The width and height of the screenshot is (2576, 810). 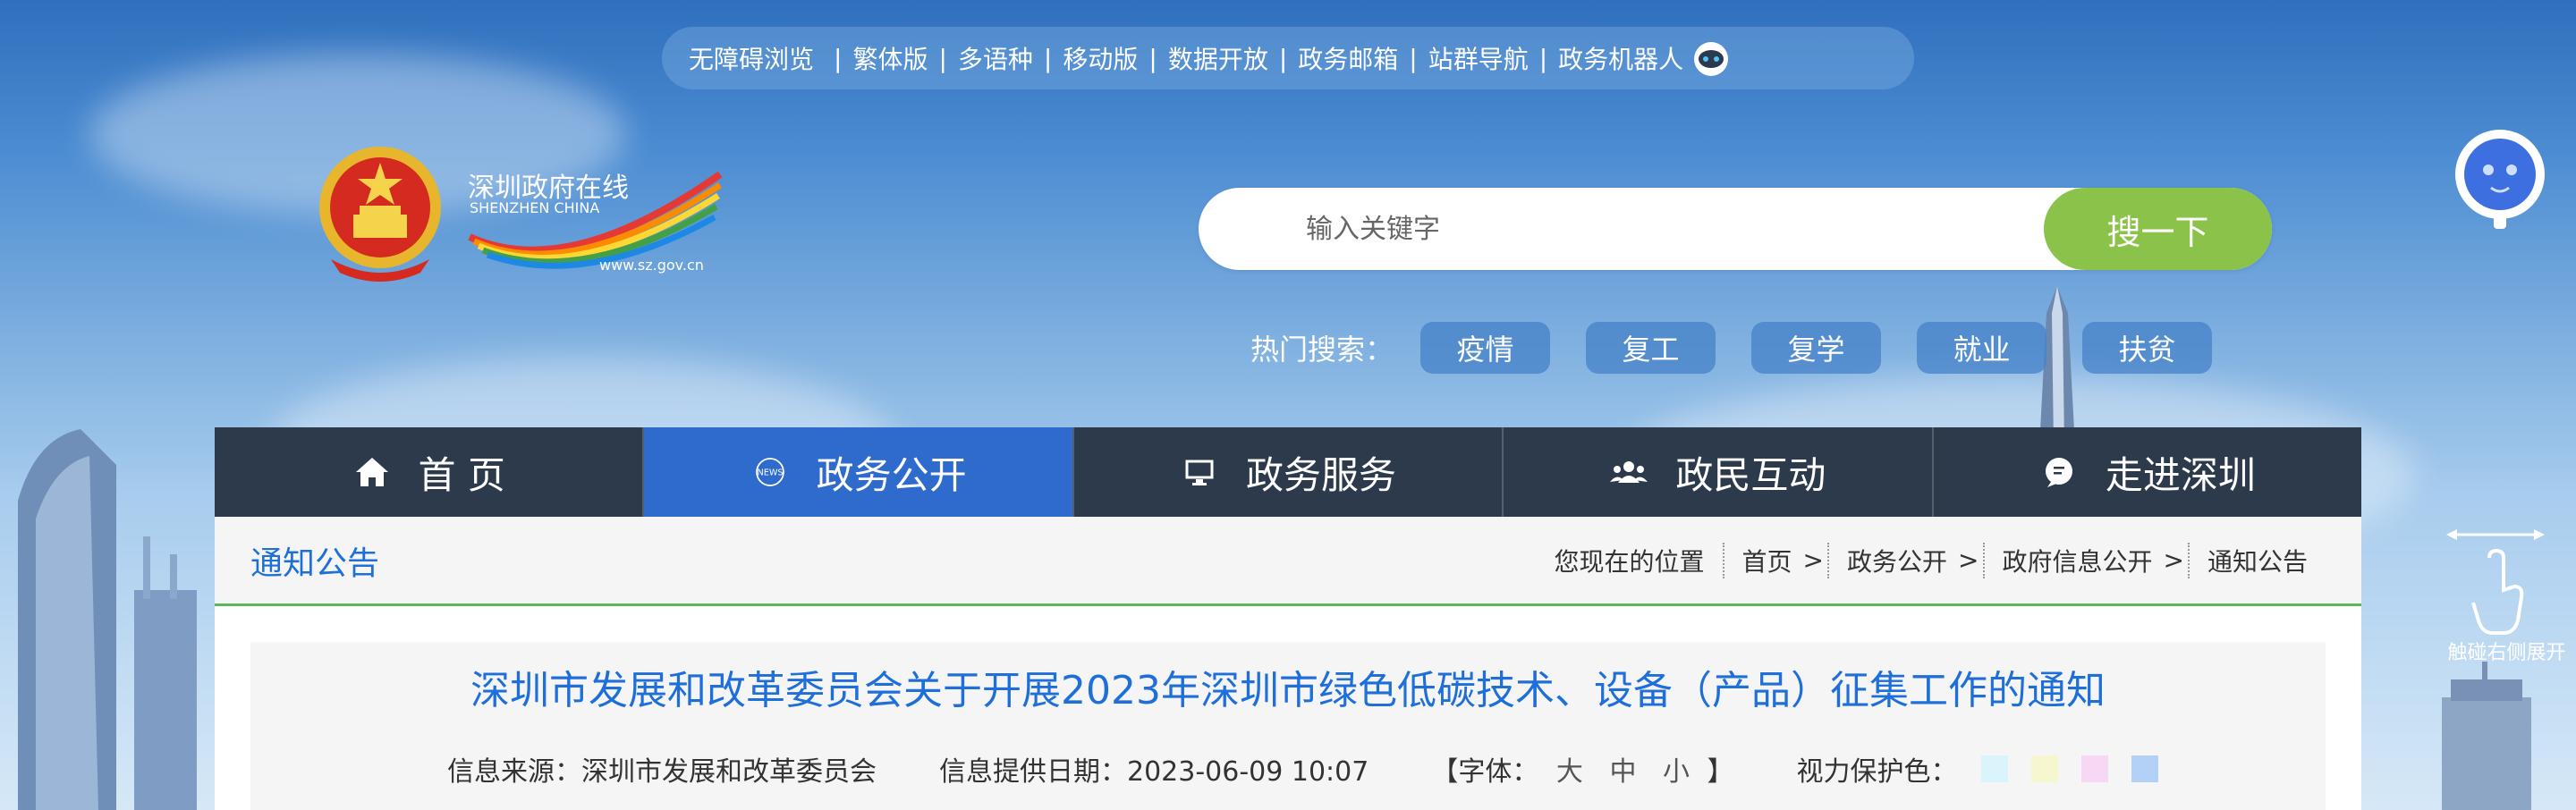 I want to click on main-nav: 首 页 NEWS 政务公开 政务服务 政民互动 走进深圳, so click(x=1288, y=472).